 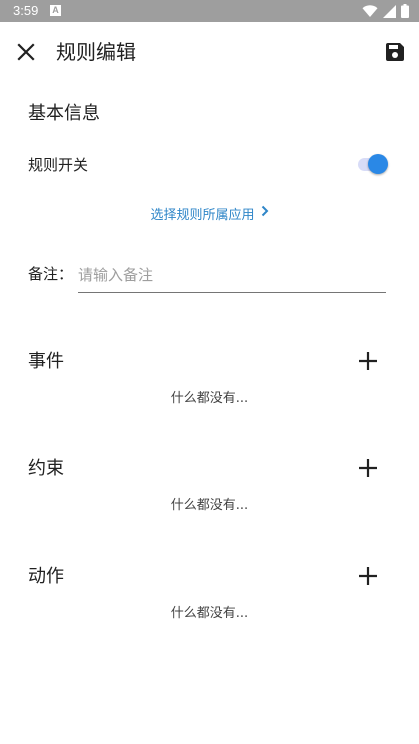 I want to click on signal-icon, so click(x=389, y=11).